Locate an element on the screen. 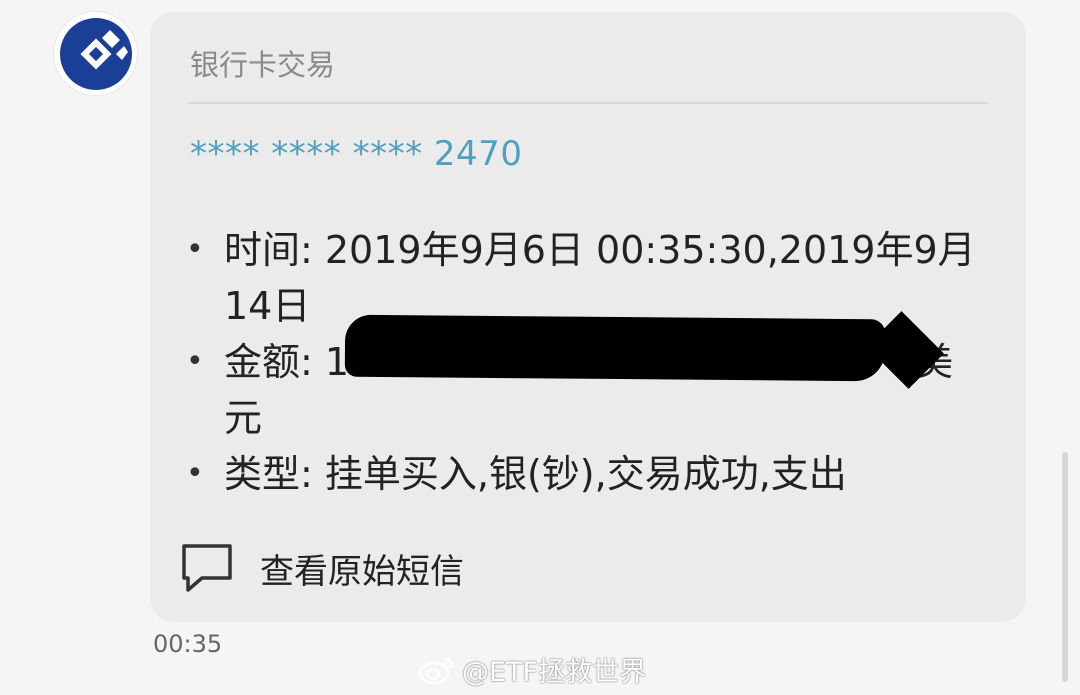  divider is located at coordinates (588, 103).